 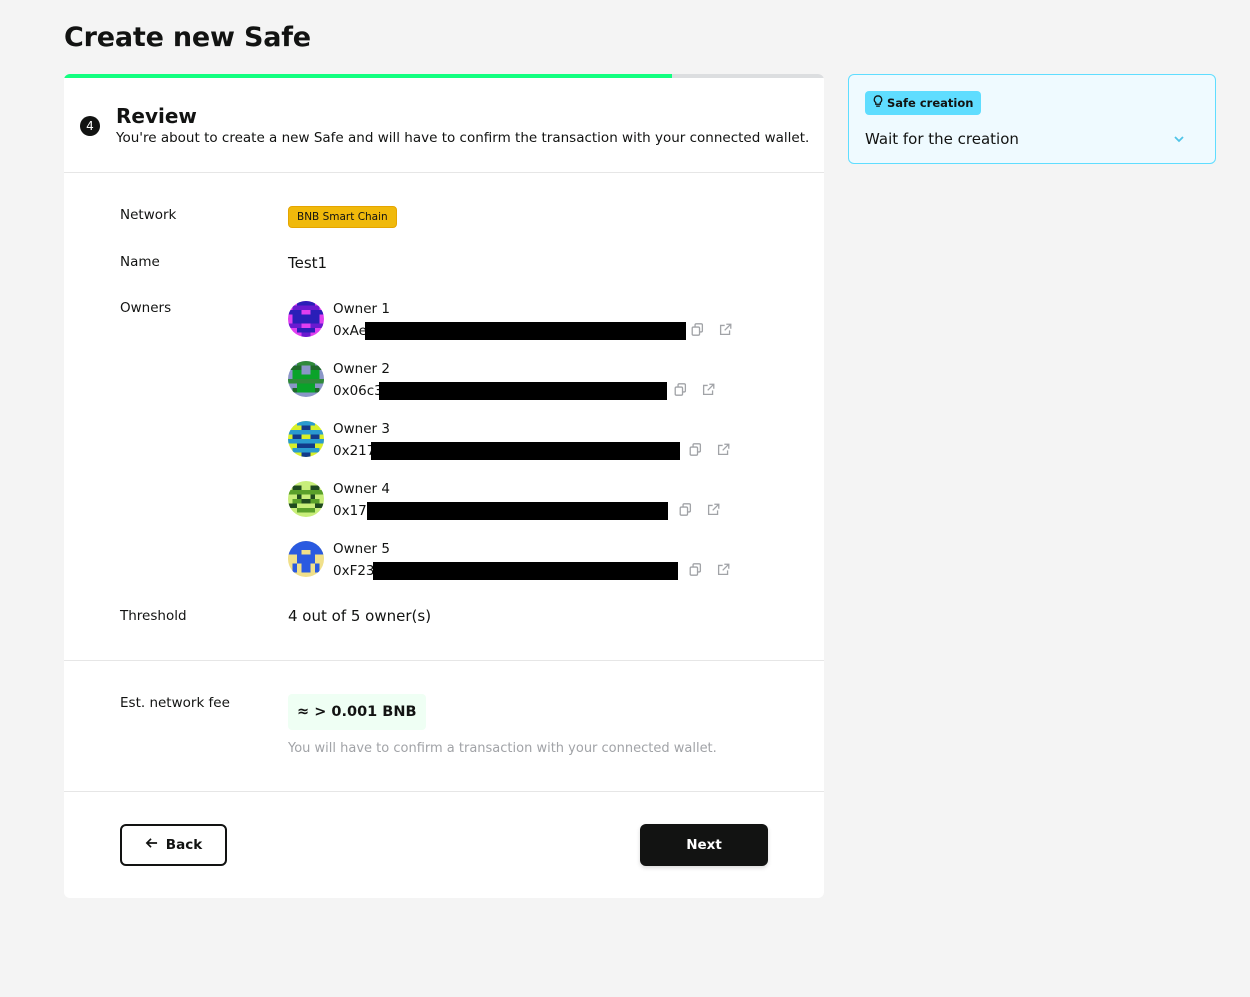 What do you see at coordinates (942, 139) in the screenshot?
I see `status-text: Wait for the creation` at bounding box center [942, 139].